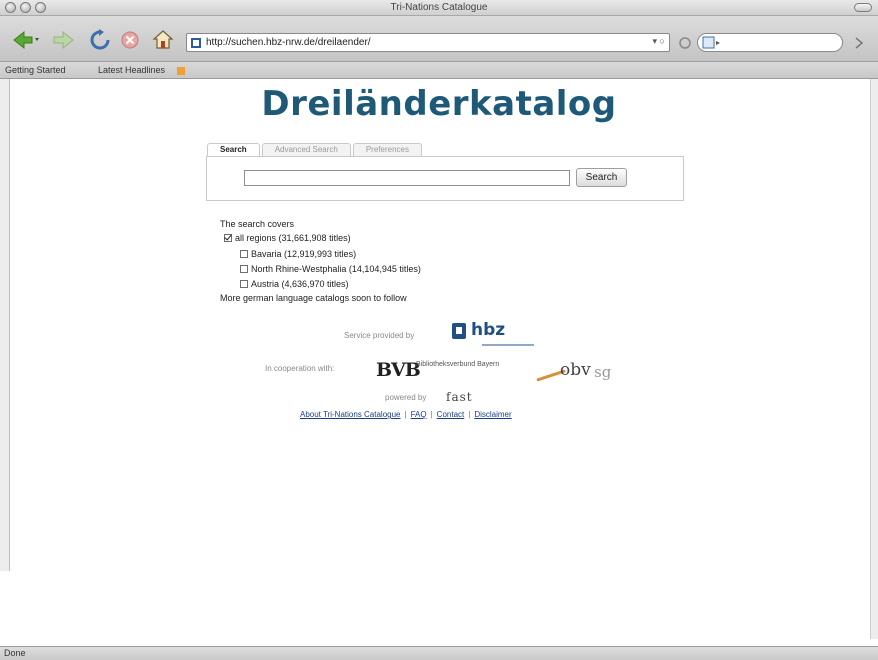 The width and height of the screenshot is (878, 660). I want to click on tab-search: Search, so click(233, 149).